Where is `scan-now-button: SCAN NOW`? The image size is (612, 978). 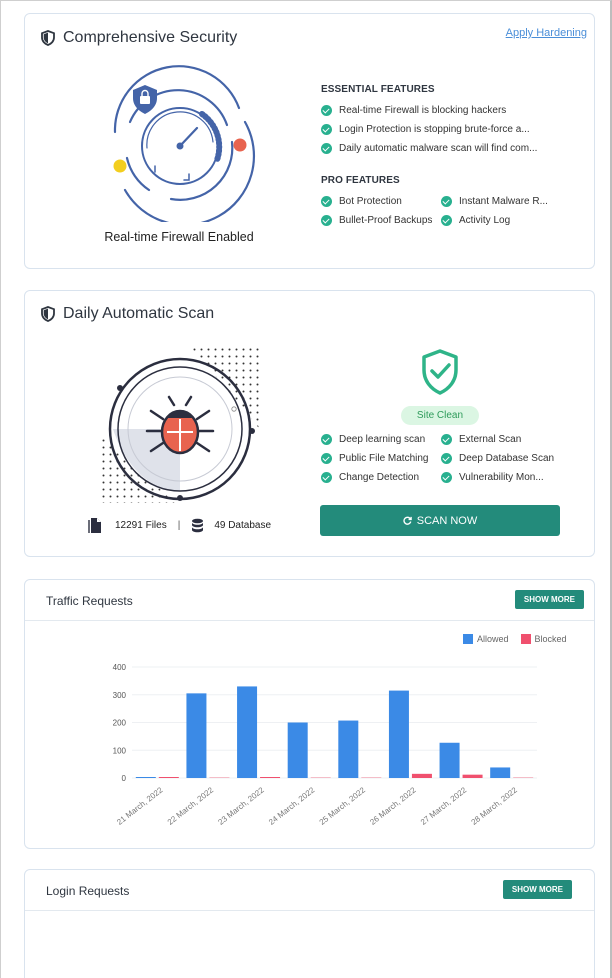
scan-now-button: SCAN NOW is located at coordinates (440, 520).